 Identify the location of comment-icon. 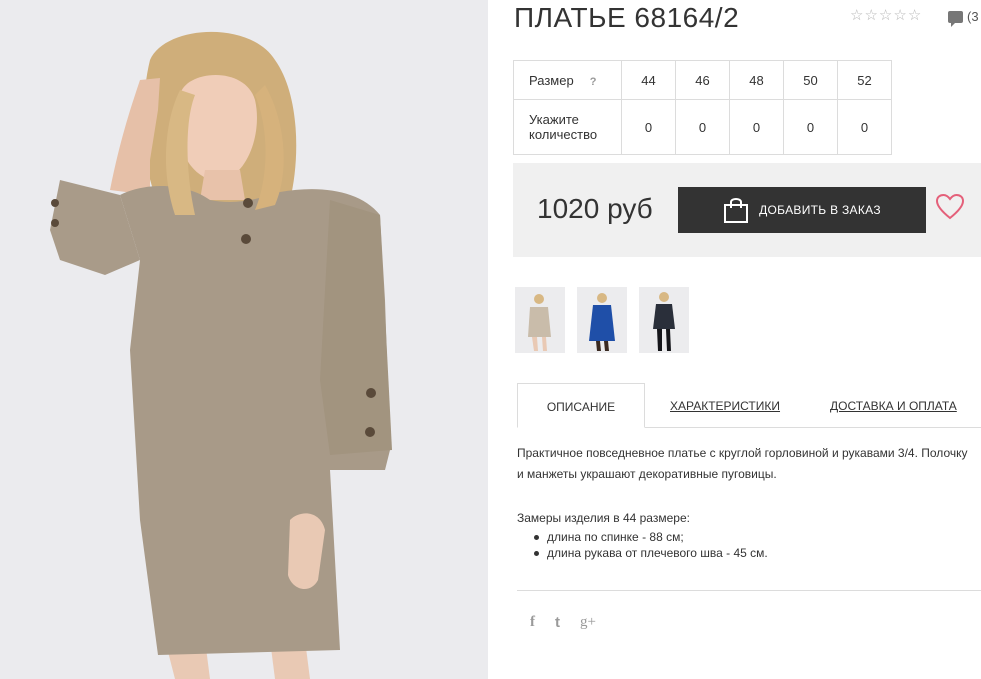
(955, 18).